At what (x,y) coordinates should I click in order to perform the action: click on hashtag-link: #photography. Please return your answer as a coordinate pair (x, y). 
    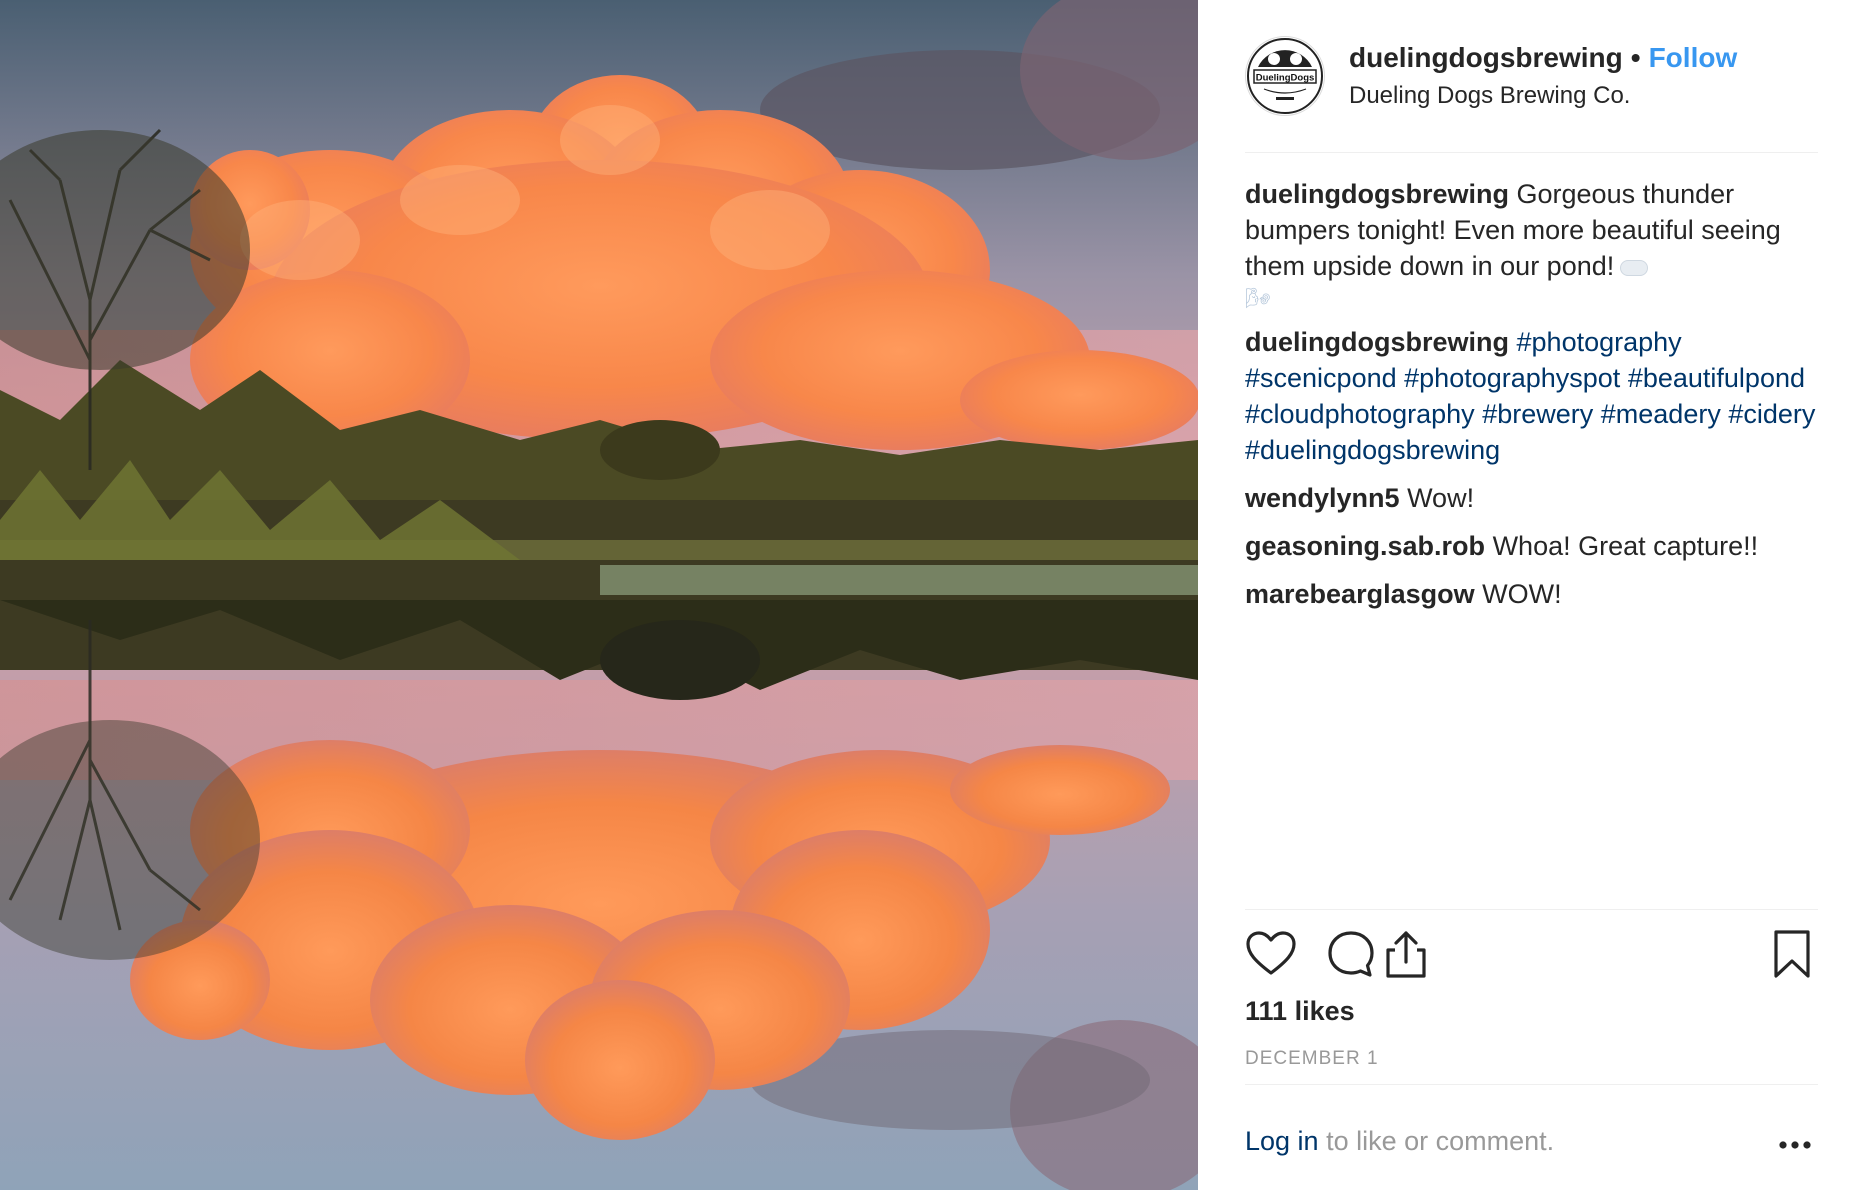
    Looking at the image, I should click on (1599, 342).